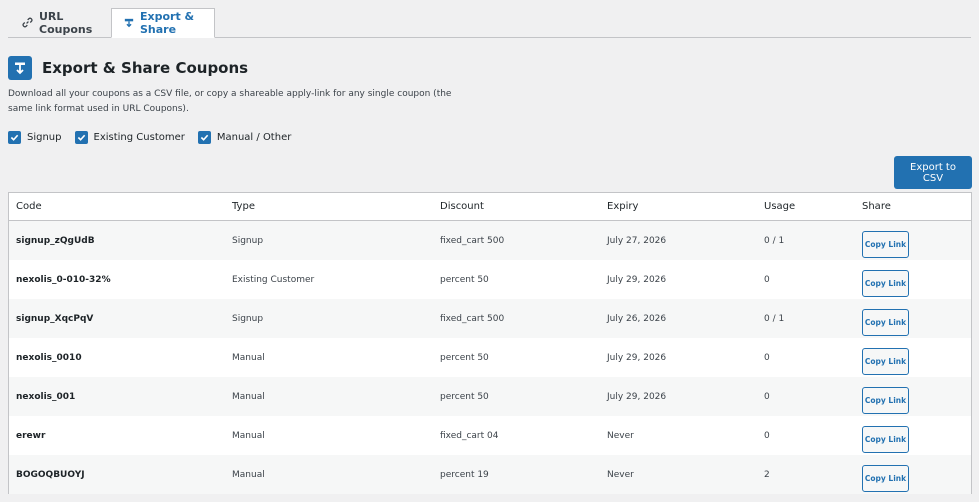 The width and height of the screenshot is (979, 502). I want to click on column-header-type: Type, so click(329, 207).